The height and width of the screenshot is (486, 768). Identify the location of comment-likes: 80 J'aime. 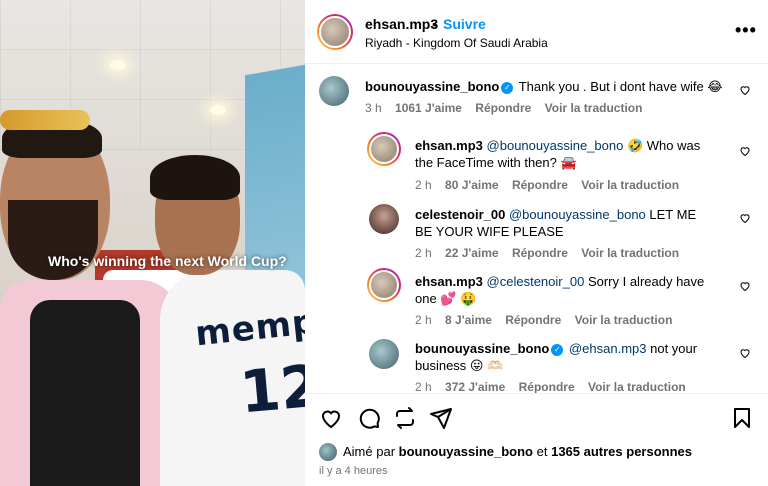
(472, 185).